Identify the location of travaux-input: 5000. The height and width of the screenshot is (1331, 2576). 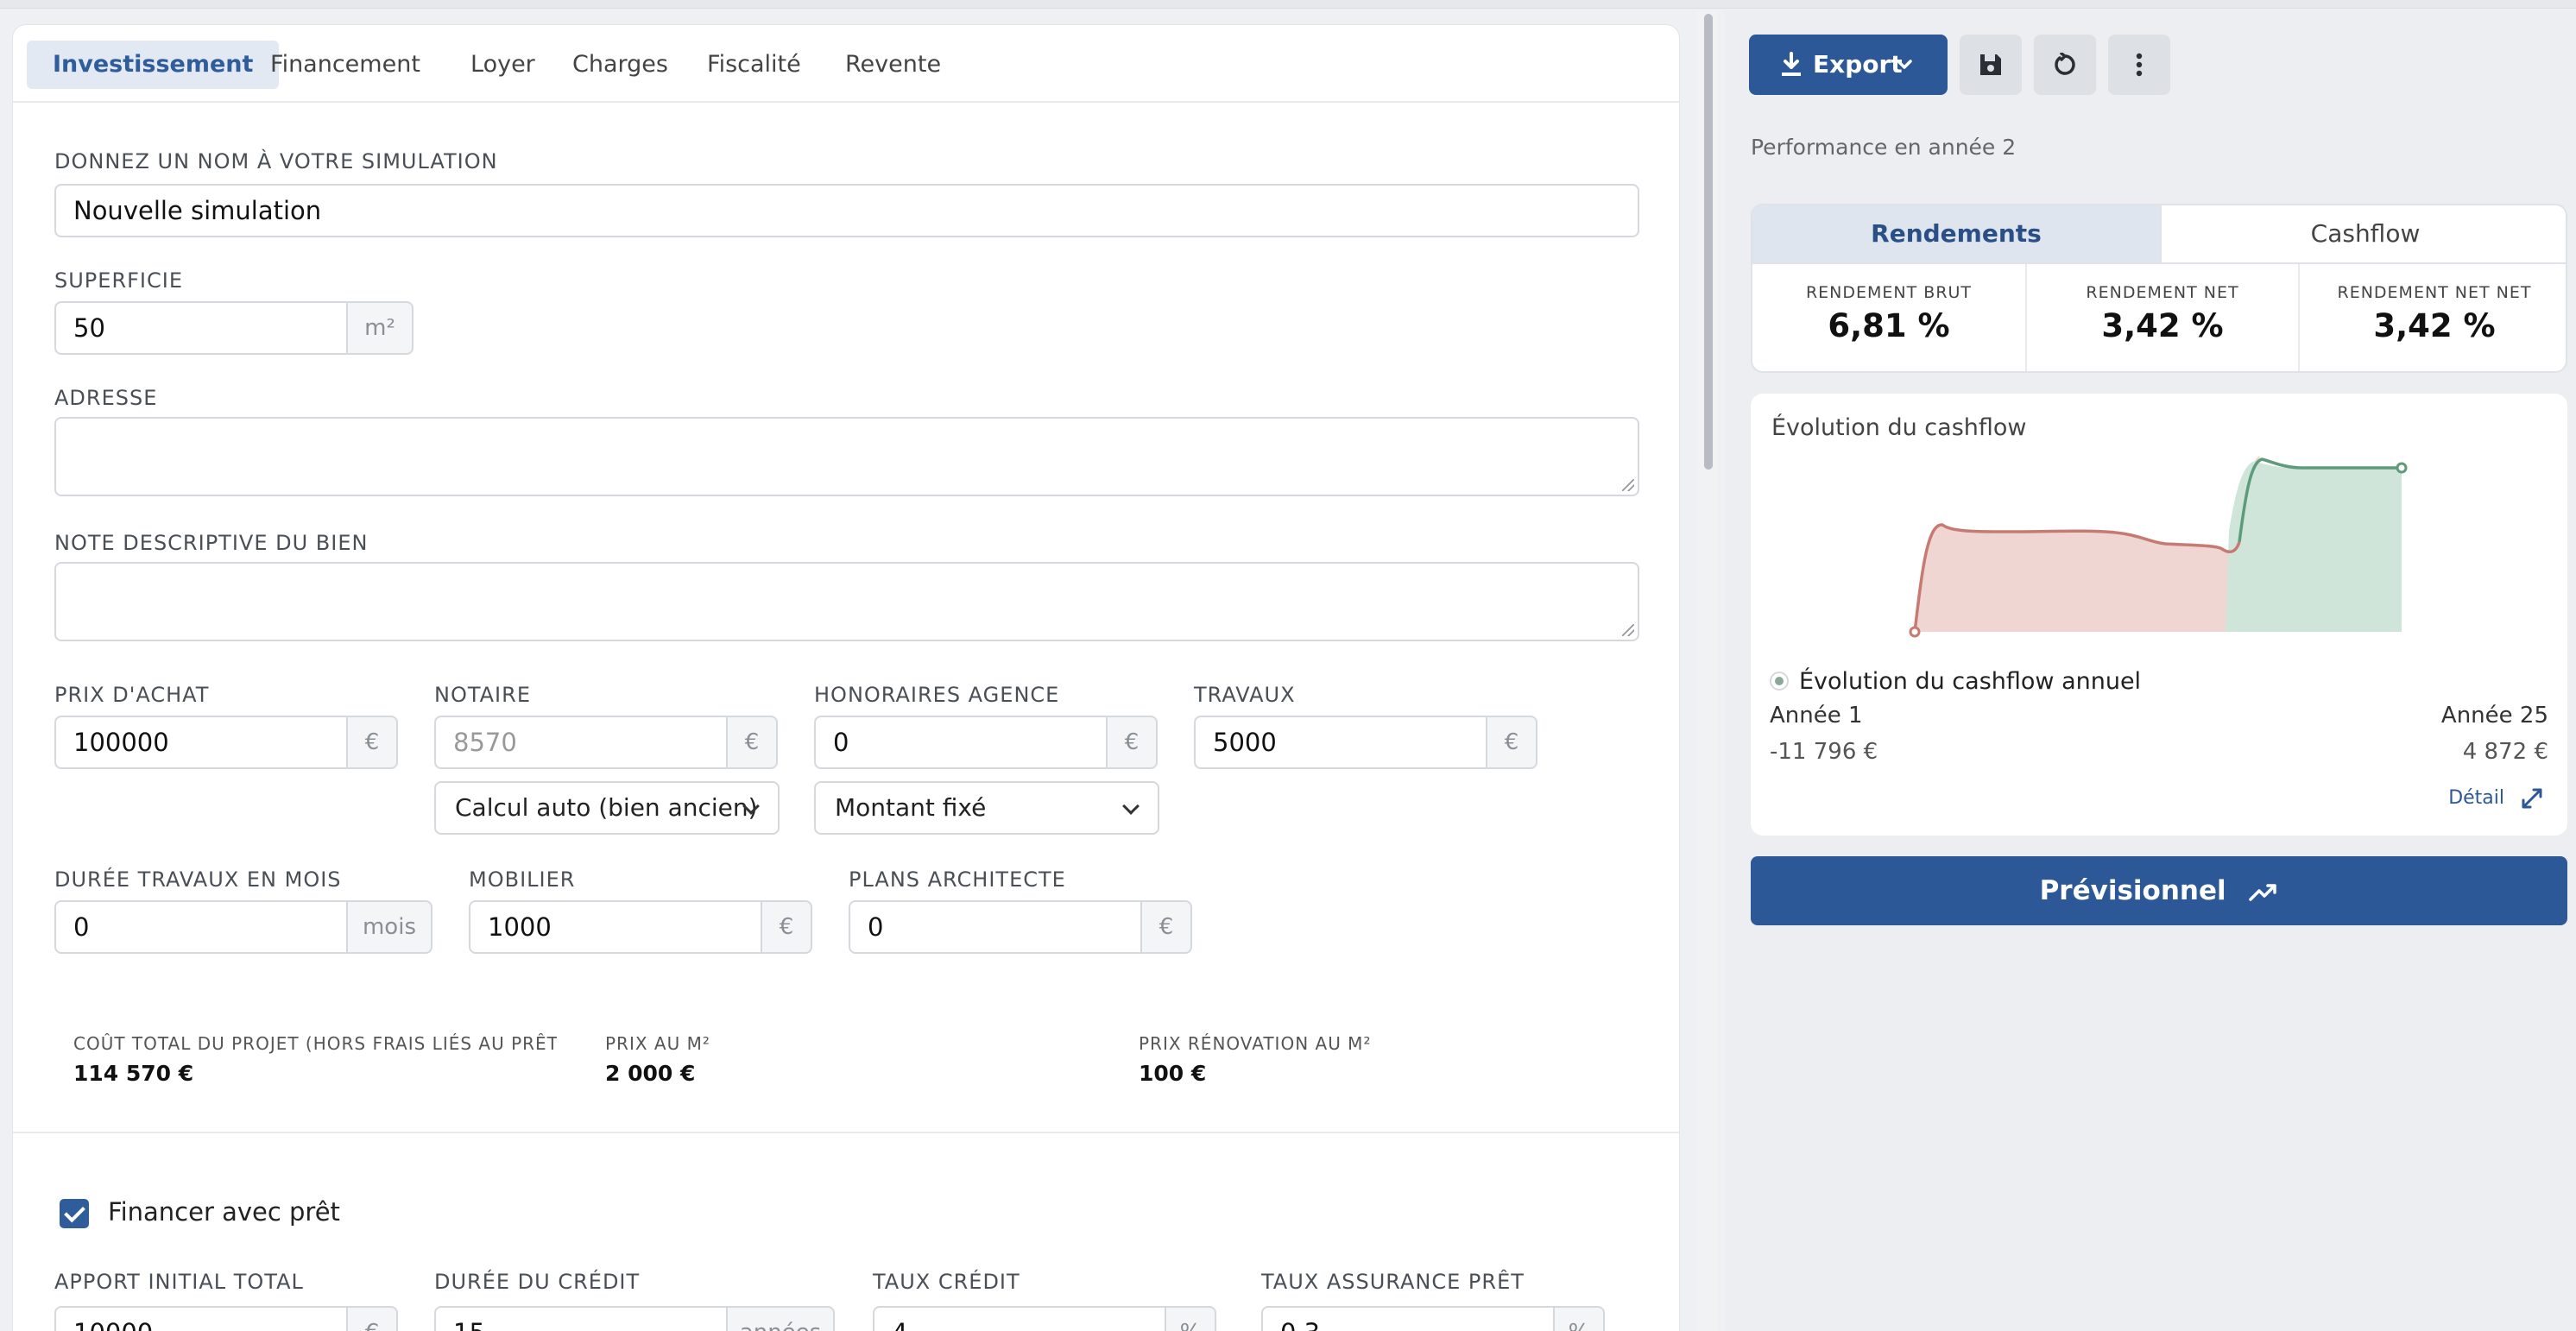
(1340, 742).